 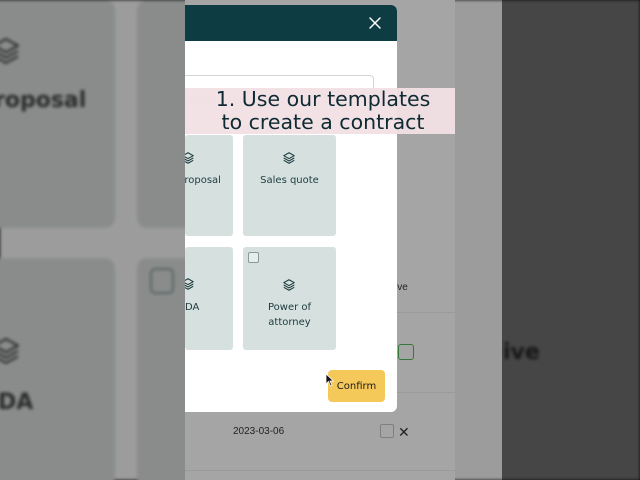 I want to click on template-checkbox, so click(x=253, y=257).